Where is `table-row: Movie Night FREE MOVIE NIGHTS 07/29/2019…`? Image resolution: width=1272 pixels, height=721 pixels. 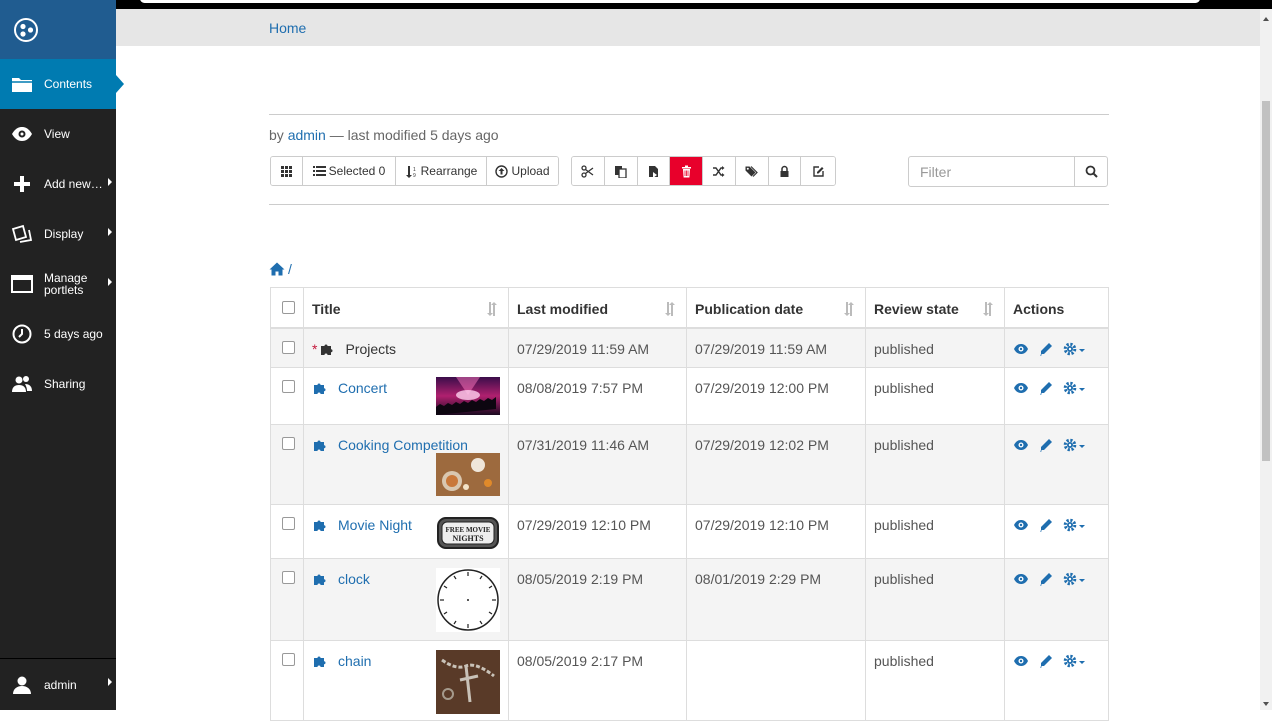
table-row: Movie Night FREE MOVIE NIGHTS 07/29/2019… is located at coordinates (689, 531).